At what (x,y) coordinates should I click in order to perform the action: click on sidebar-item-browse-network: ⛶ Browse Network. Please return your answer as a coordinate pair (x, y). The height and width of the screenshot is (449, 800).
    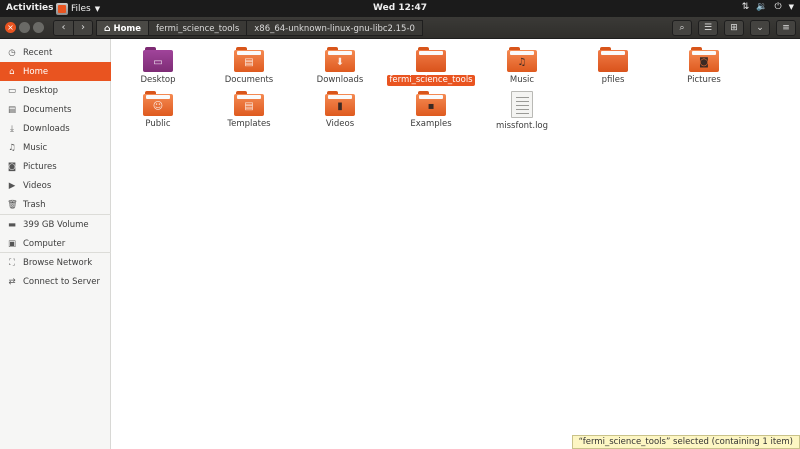
    Looking at the image, I should click on (55, 262).